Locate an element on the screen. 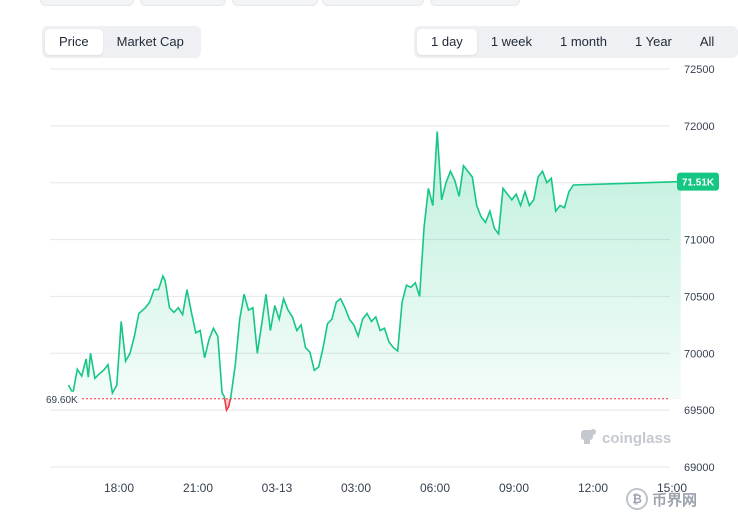 The image size is (738, 529). y-tick-label: 69000 is located at coordinates (699, 468).